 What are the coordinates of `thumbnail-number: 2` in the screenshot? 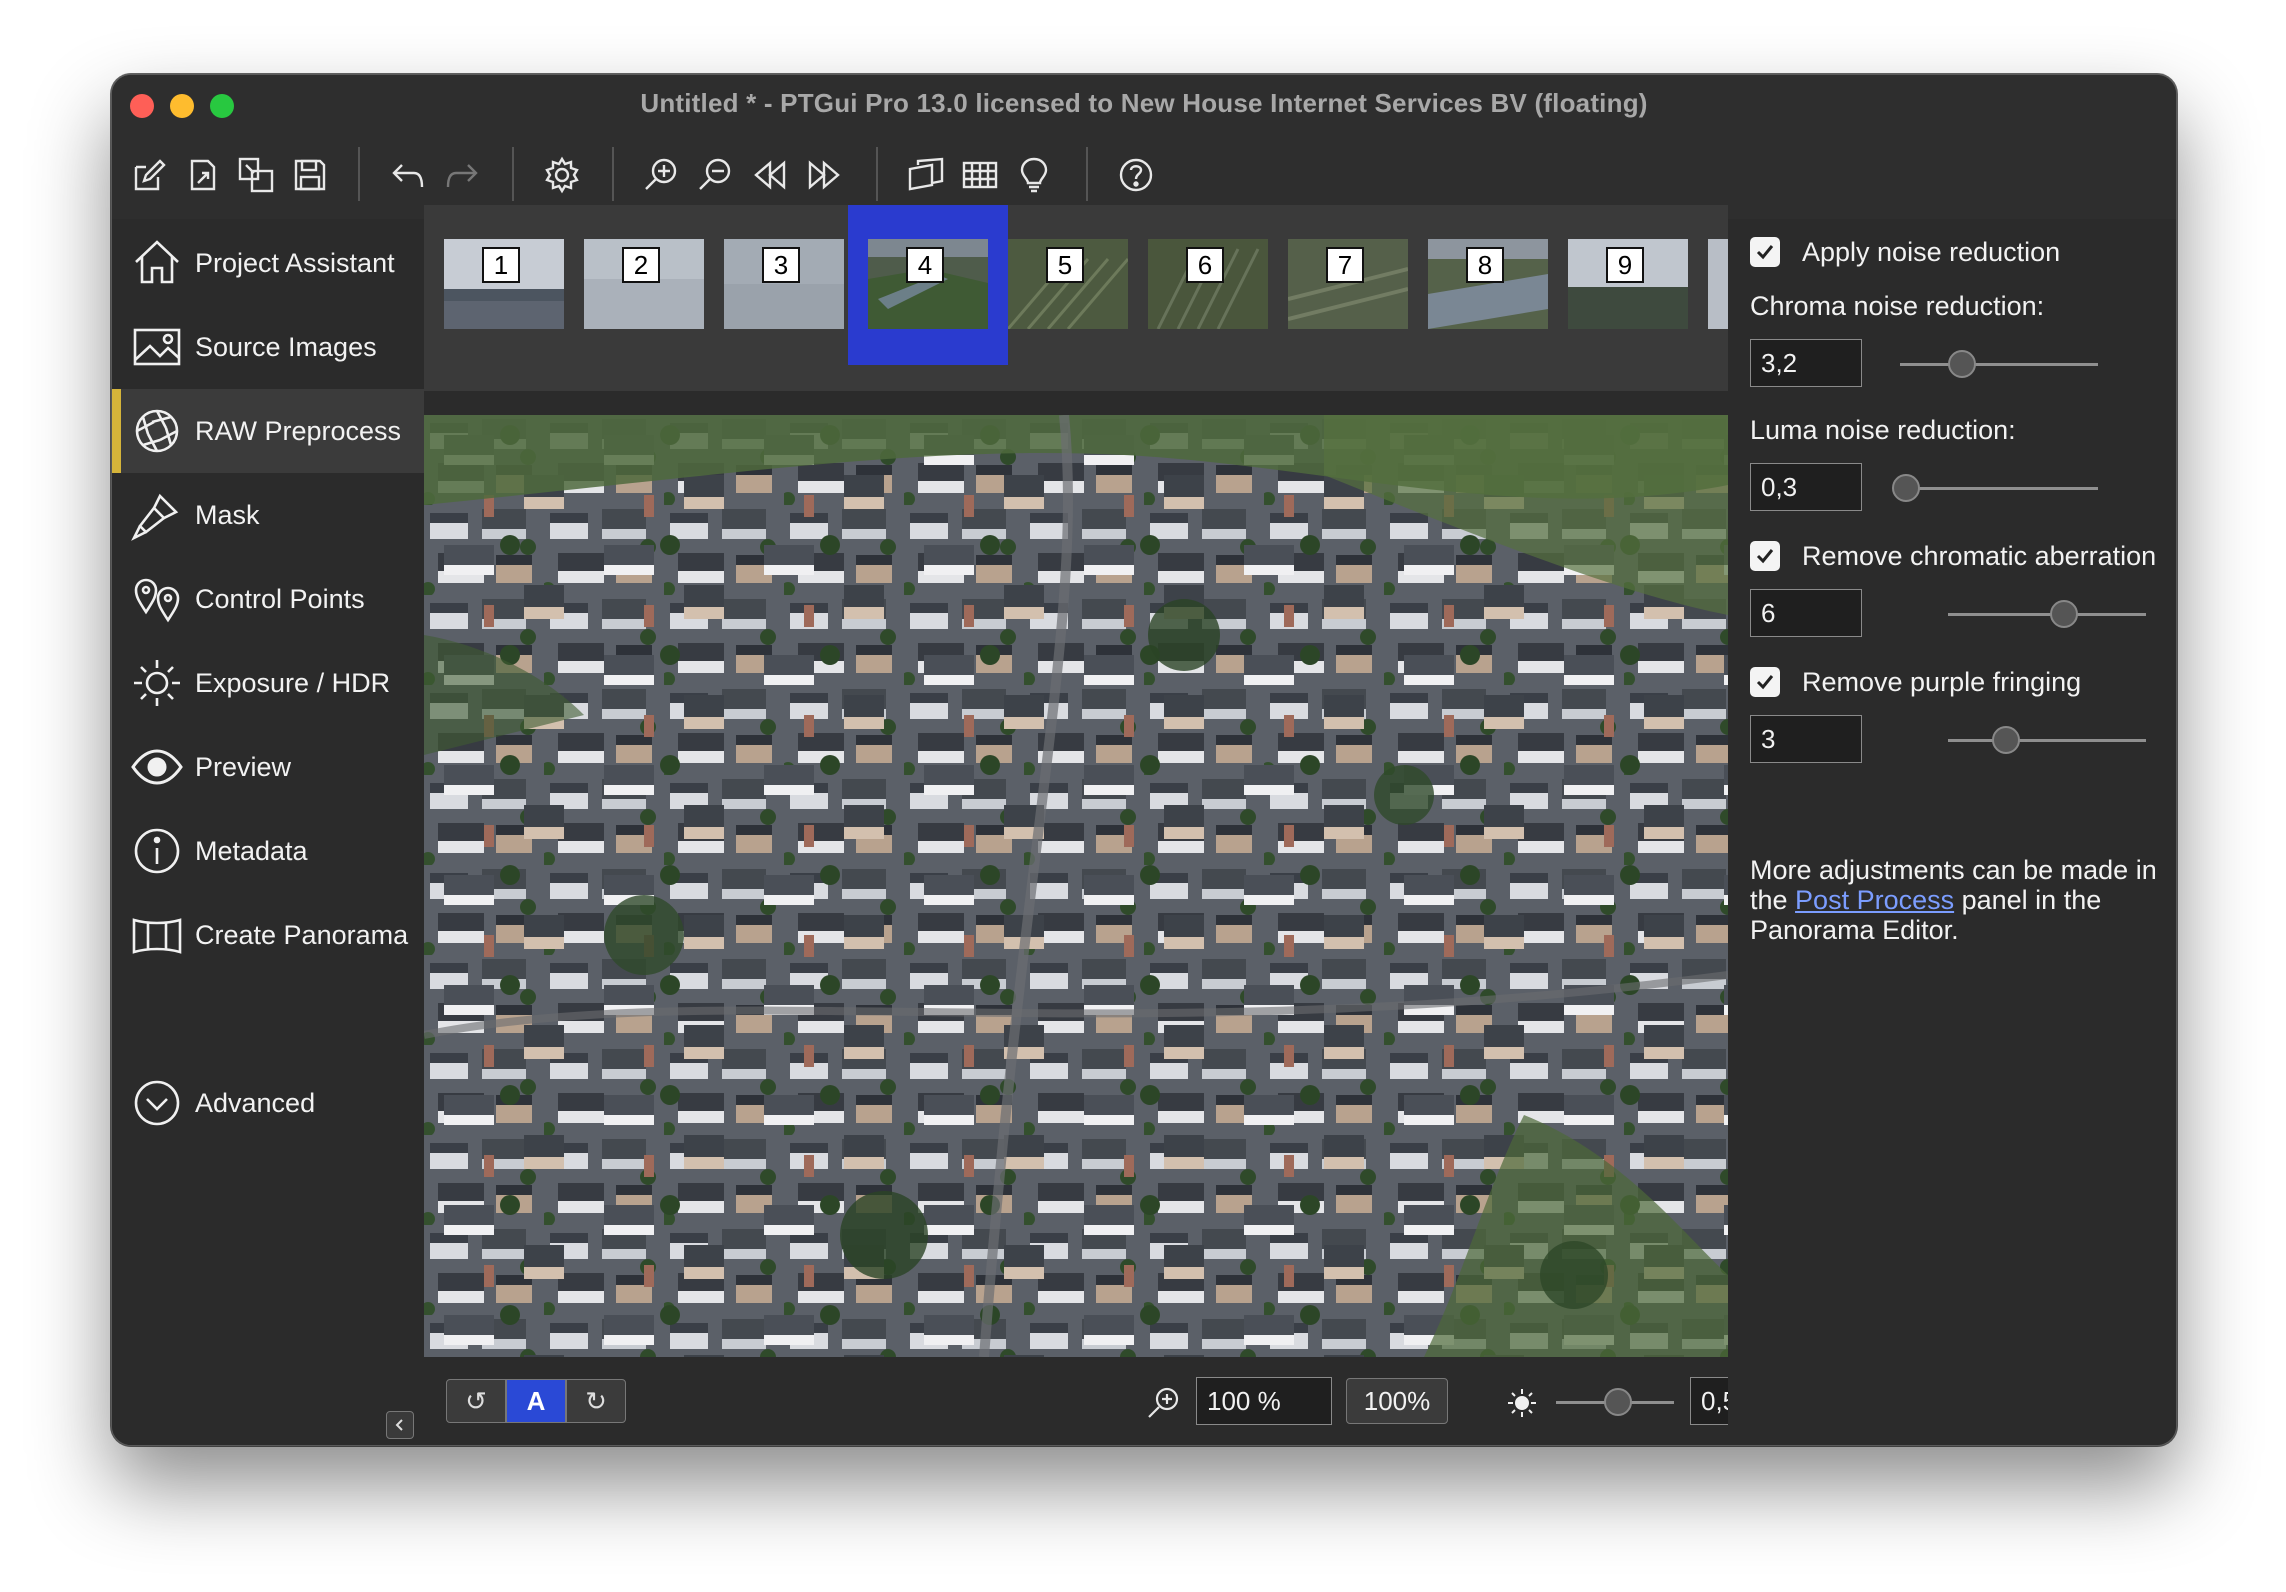 It's located at (641, 265).